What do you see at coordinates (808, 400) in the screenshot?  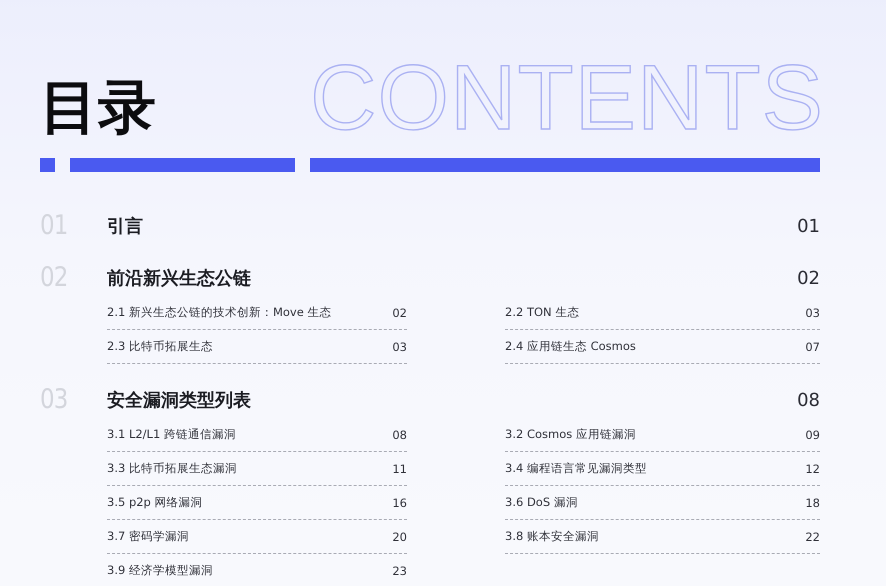 I see `section-page-number: 08` at bounding box center [808, 400].